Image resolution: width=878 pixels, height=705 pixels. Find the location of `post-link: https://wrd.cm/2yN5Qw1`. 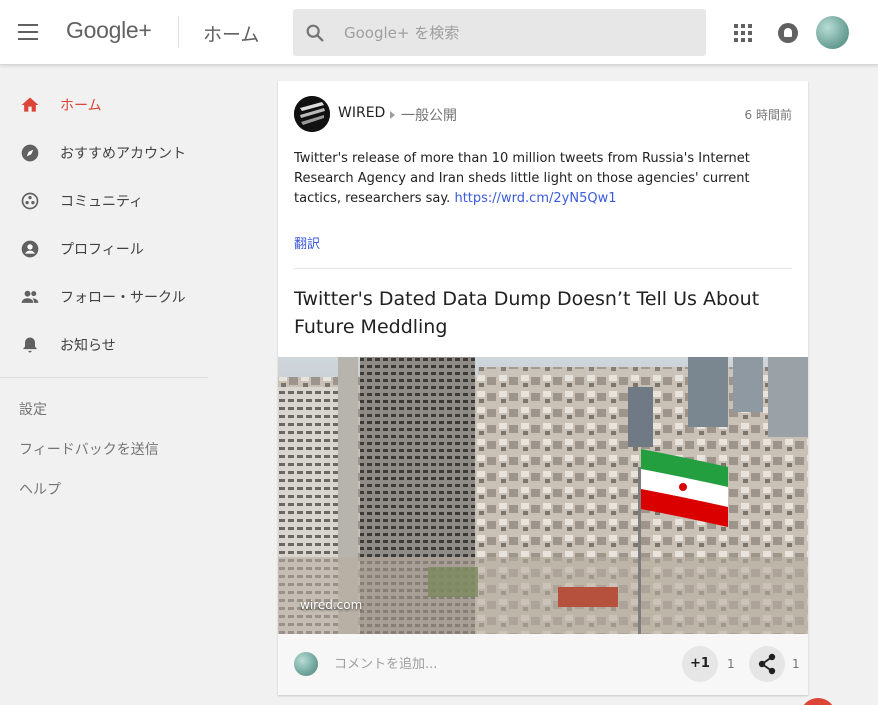

post-link: https://wrd.cm/2yN5Qw1 is located at coordinates (535, 198).